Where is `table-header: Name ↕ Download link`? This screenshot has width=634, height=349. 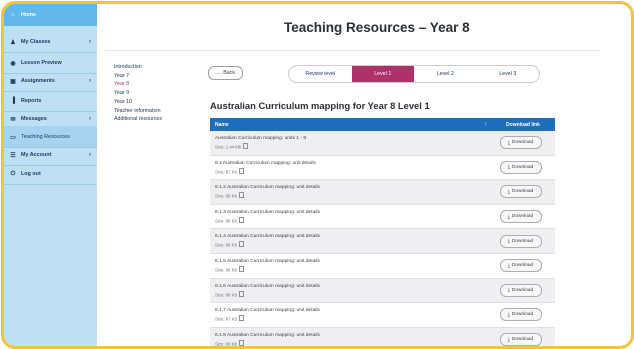
table-header: Name ↕ Download link is located at coordinates (382, 124).